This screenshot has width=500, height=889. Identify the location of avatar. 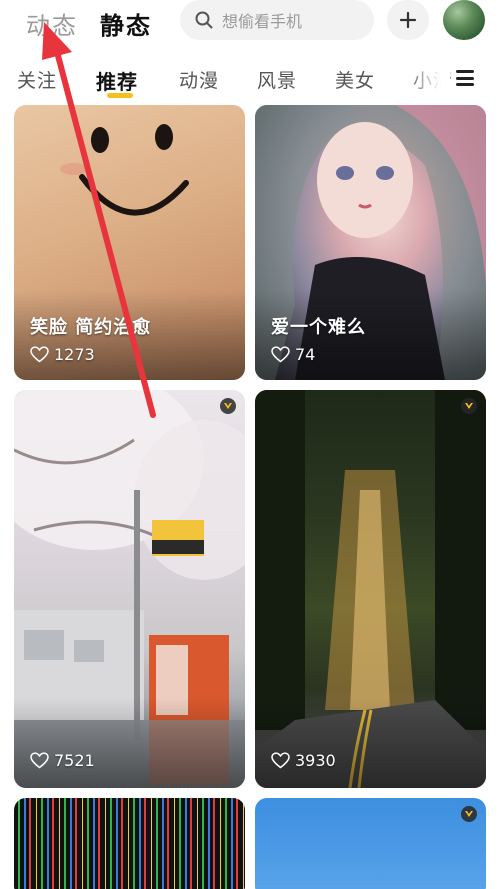
(464, 20).